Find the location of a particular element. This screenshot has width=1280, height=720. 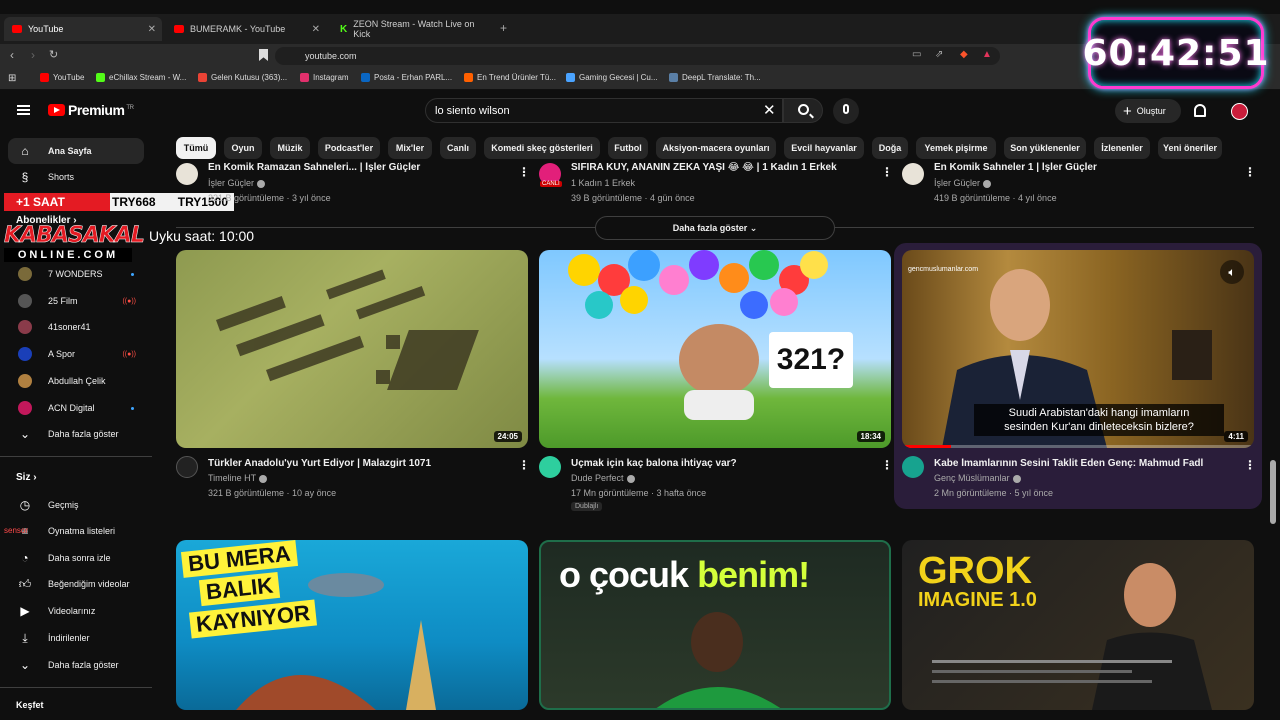

video-thumbnail: BU MERA BALIK KAYNIYOR is located at coordinates (352, 625).